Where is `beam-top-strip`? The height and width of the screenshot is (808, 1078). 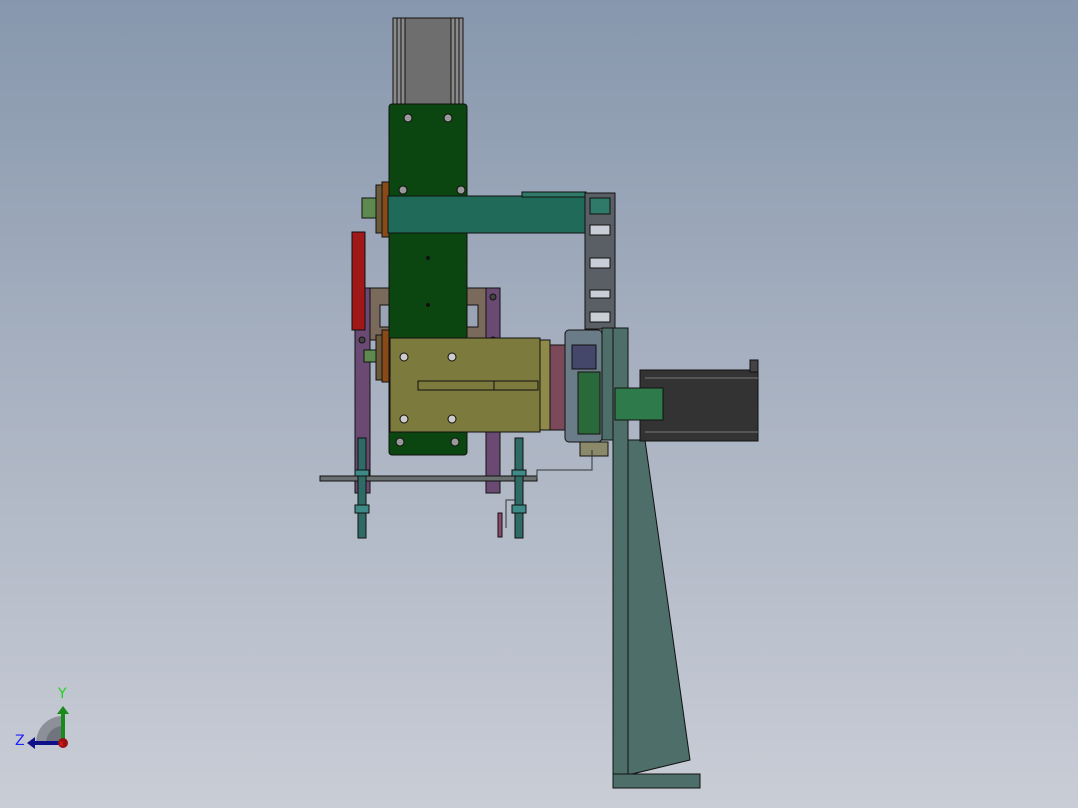
beam-top-strip is located at coordinates (554, 194).